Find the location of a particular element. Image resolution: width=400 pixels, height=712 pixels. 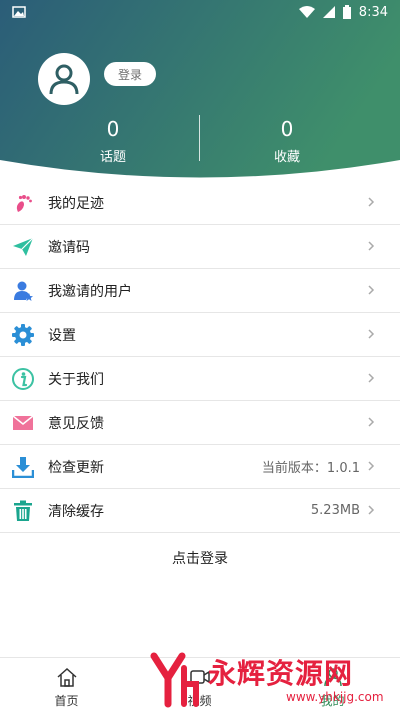

click-to-login-link: 点击登录 is located at coordinates (200, 558).